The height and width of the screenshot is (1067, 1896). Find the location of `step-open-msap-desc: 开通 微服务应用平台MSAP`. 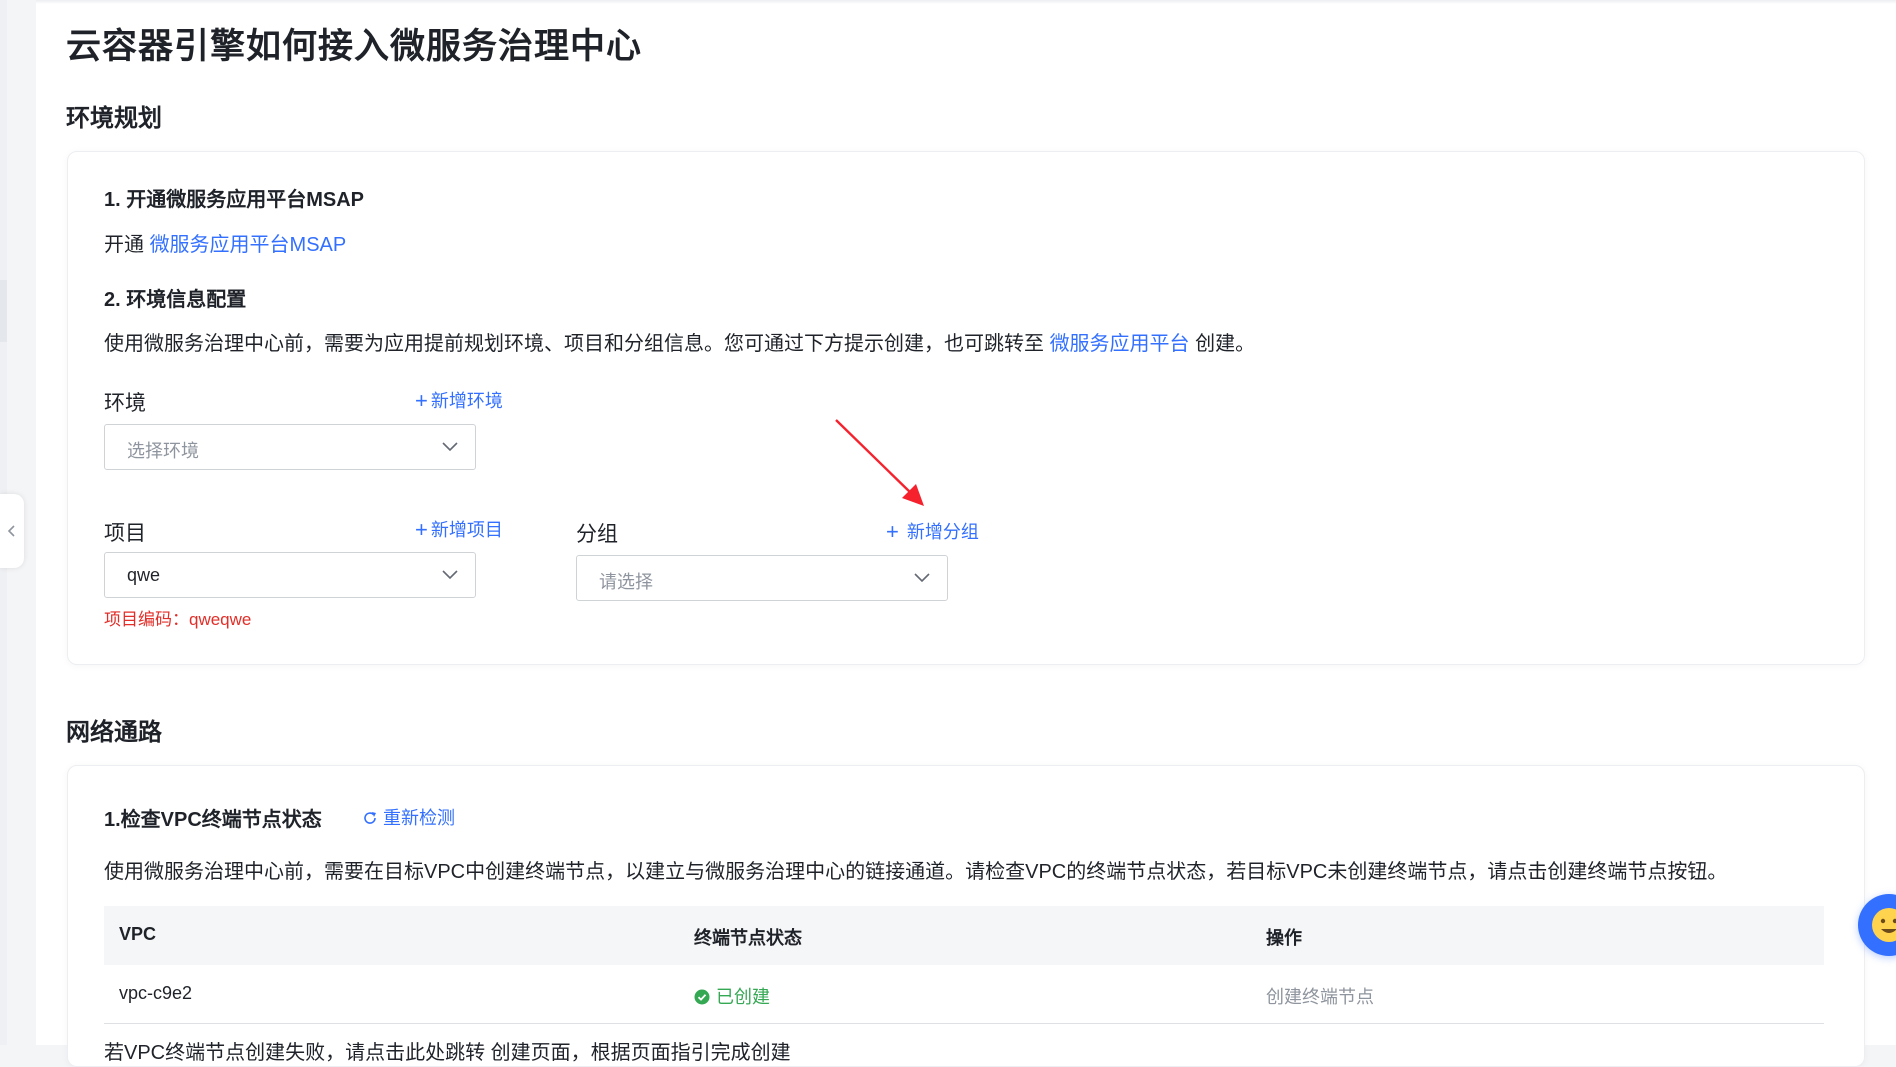

step-open-msap-desc: 开通 微服务应用平台MSAP is located at coordinates (225, 242).